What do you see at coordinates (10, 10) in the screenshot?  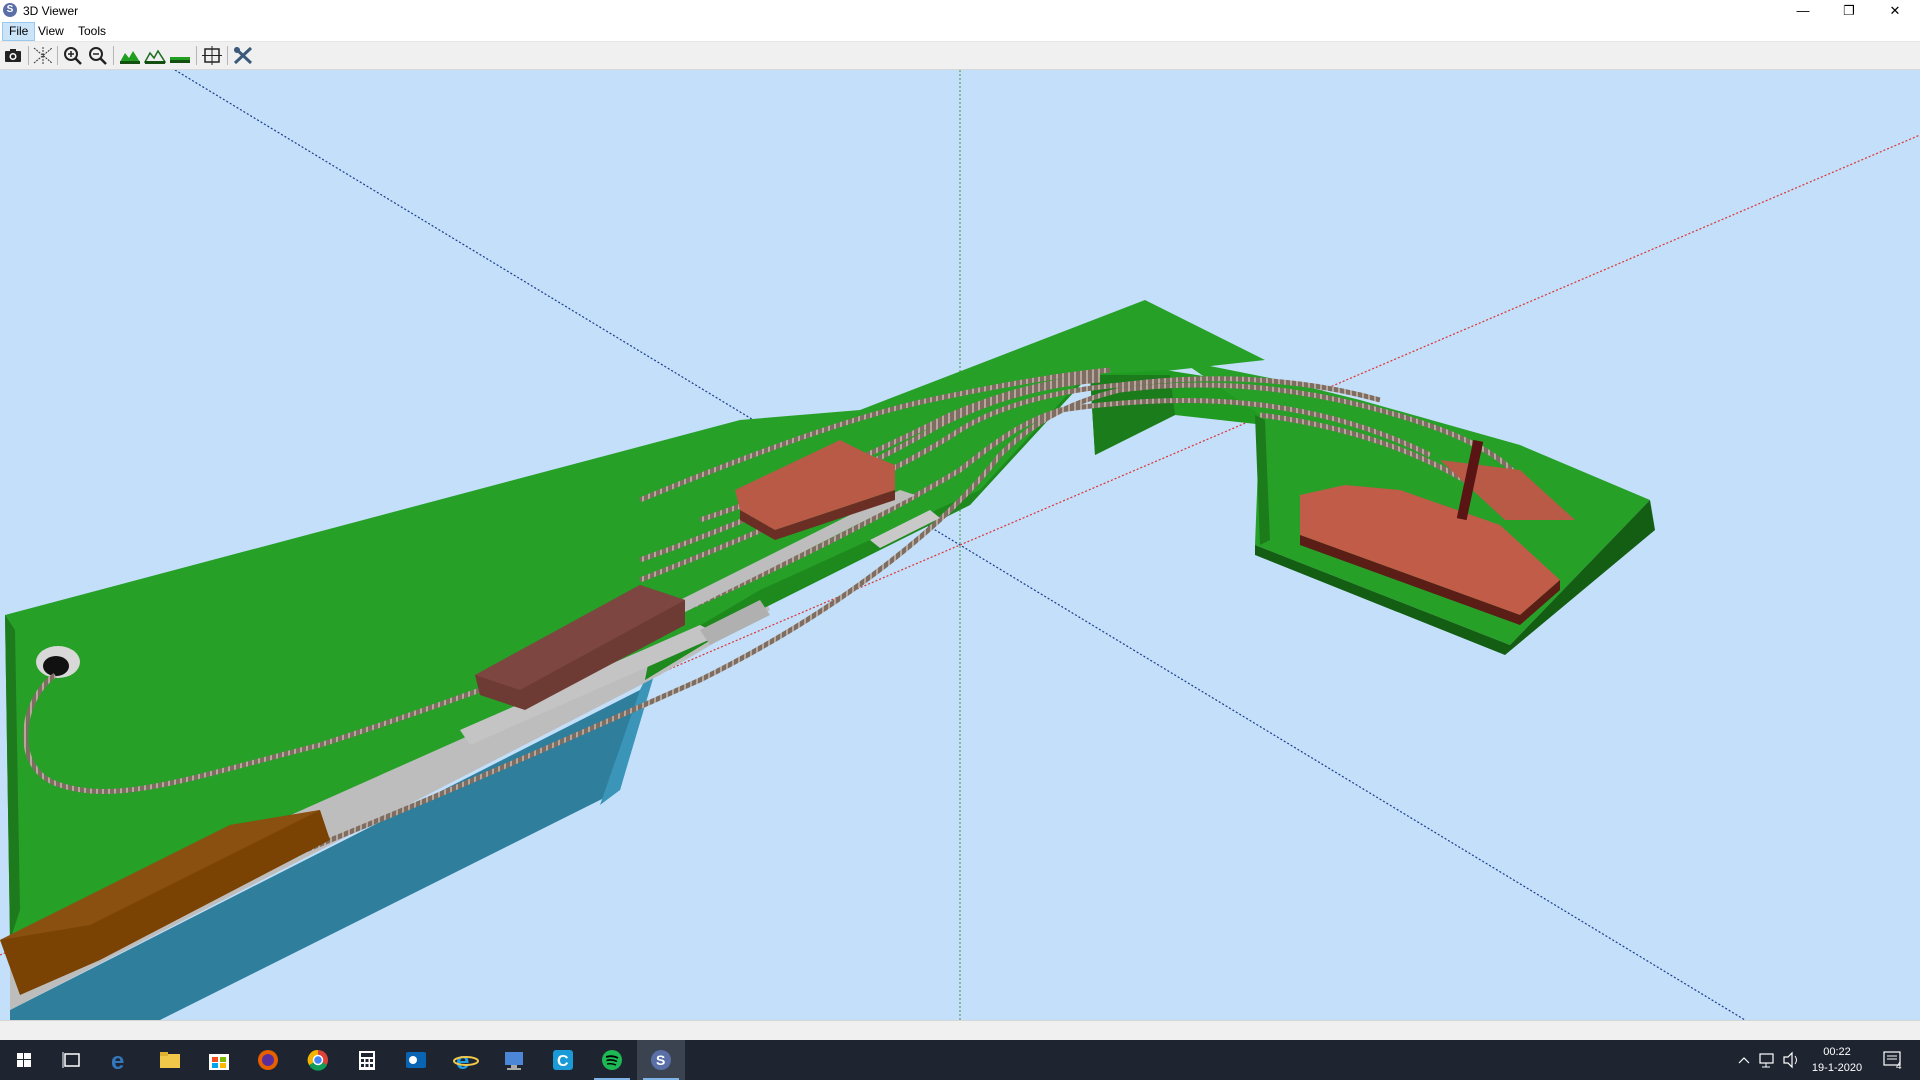 I see `app-icon: S` at bounding box center [10, 10].